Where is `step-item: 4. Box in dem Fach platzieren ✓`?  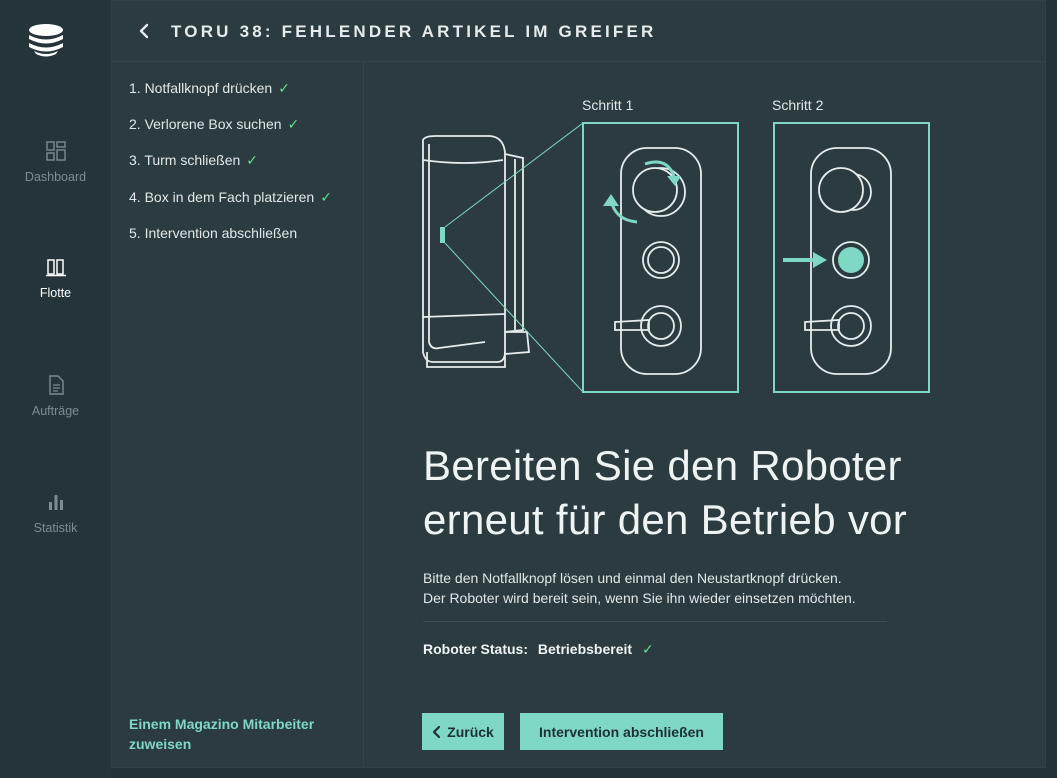
step-item: 4. Box in dem Fach platzieren ✓ is located at coordinates (230, 197).